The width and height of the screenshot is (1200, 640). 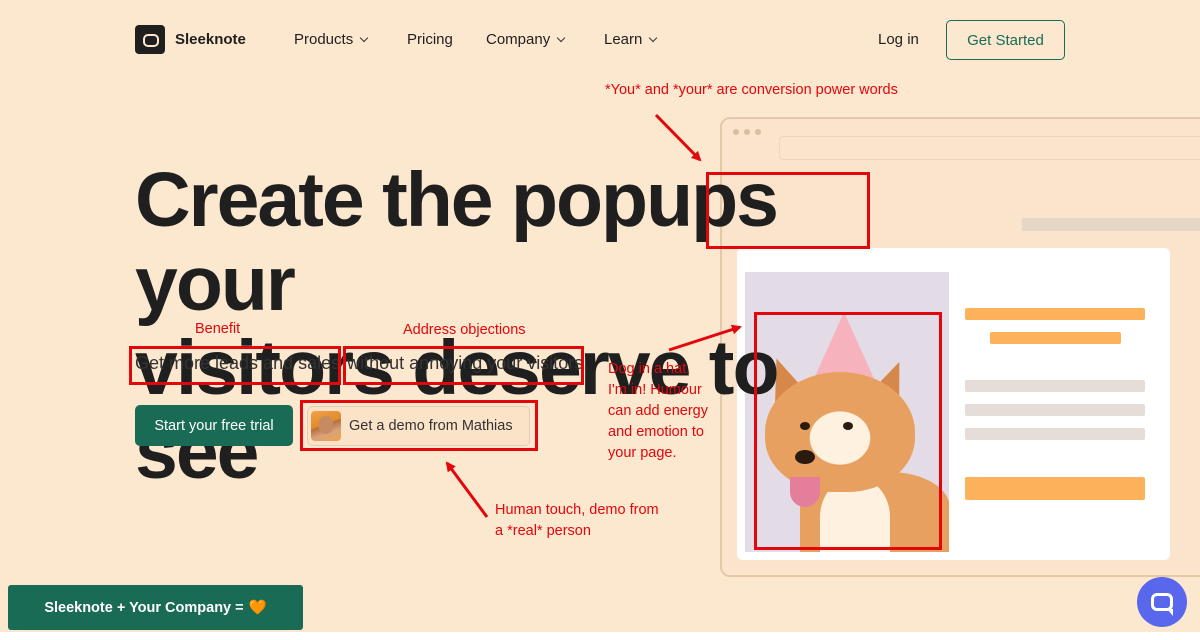 I want to click on arrow-to-your, so click(x=678, y=137).